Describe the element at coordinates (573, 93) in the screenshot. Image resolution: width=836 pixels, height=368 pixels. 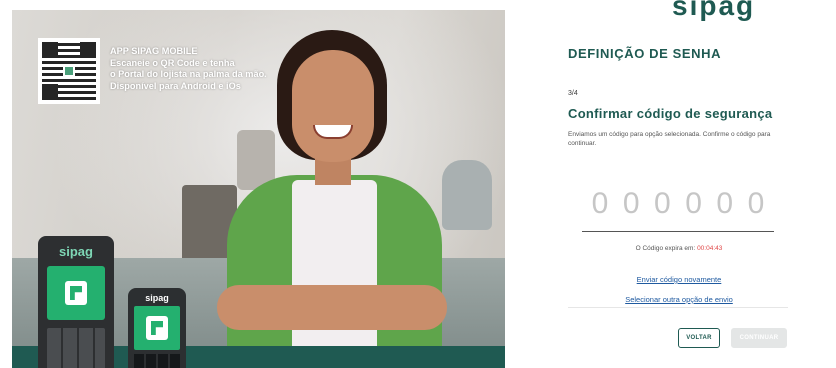
I see `step-indicator: 3/4` at that location.